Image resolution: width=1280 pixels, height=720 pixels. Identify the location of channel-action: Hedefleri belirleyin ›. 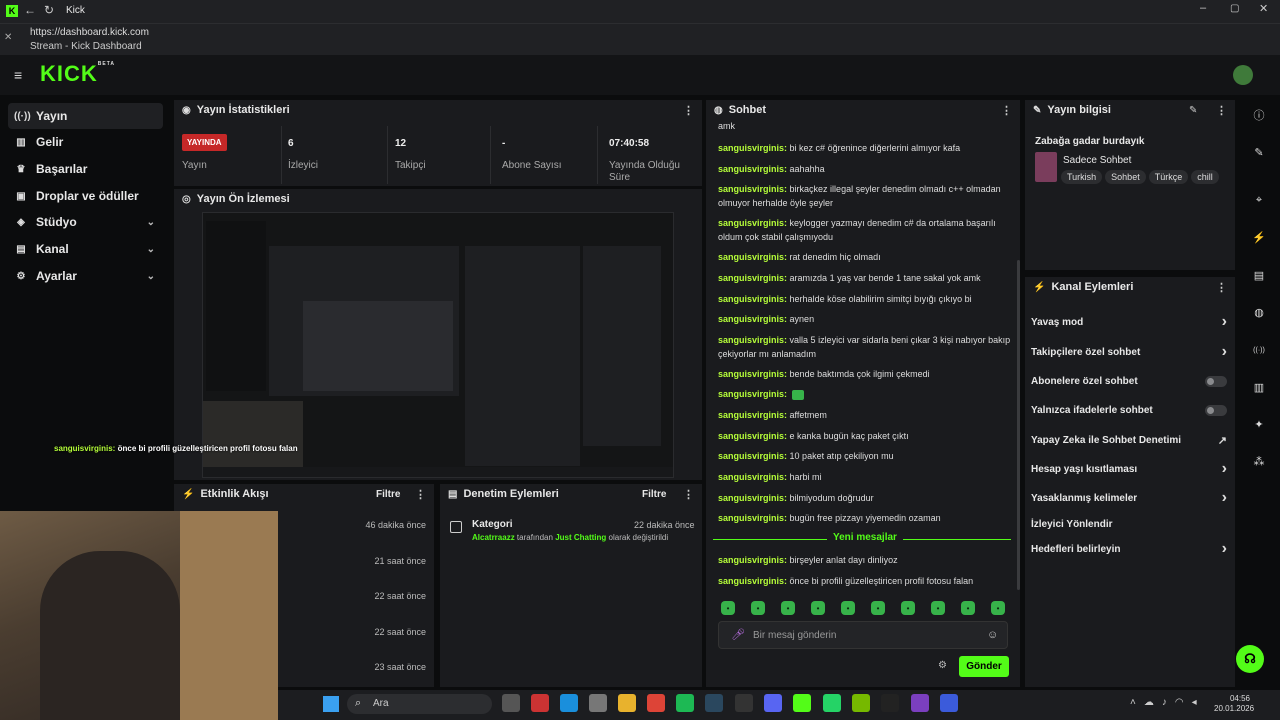
(1131, 549).